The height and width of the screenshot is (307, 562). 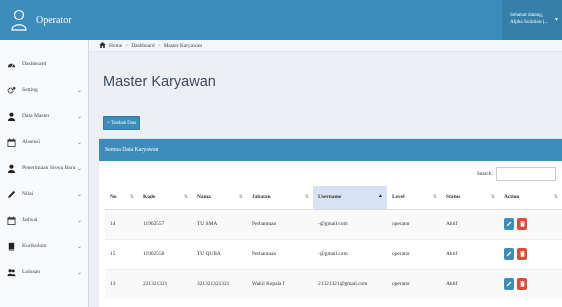 I want to click on column-header-jabatan: Jabatan ⇅, so click(x=280, y=198).